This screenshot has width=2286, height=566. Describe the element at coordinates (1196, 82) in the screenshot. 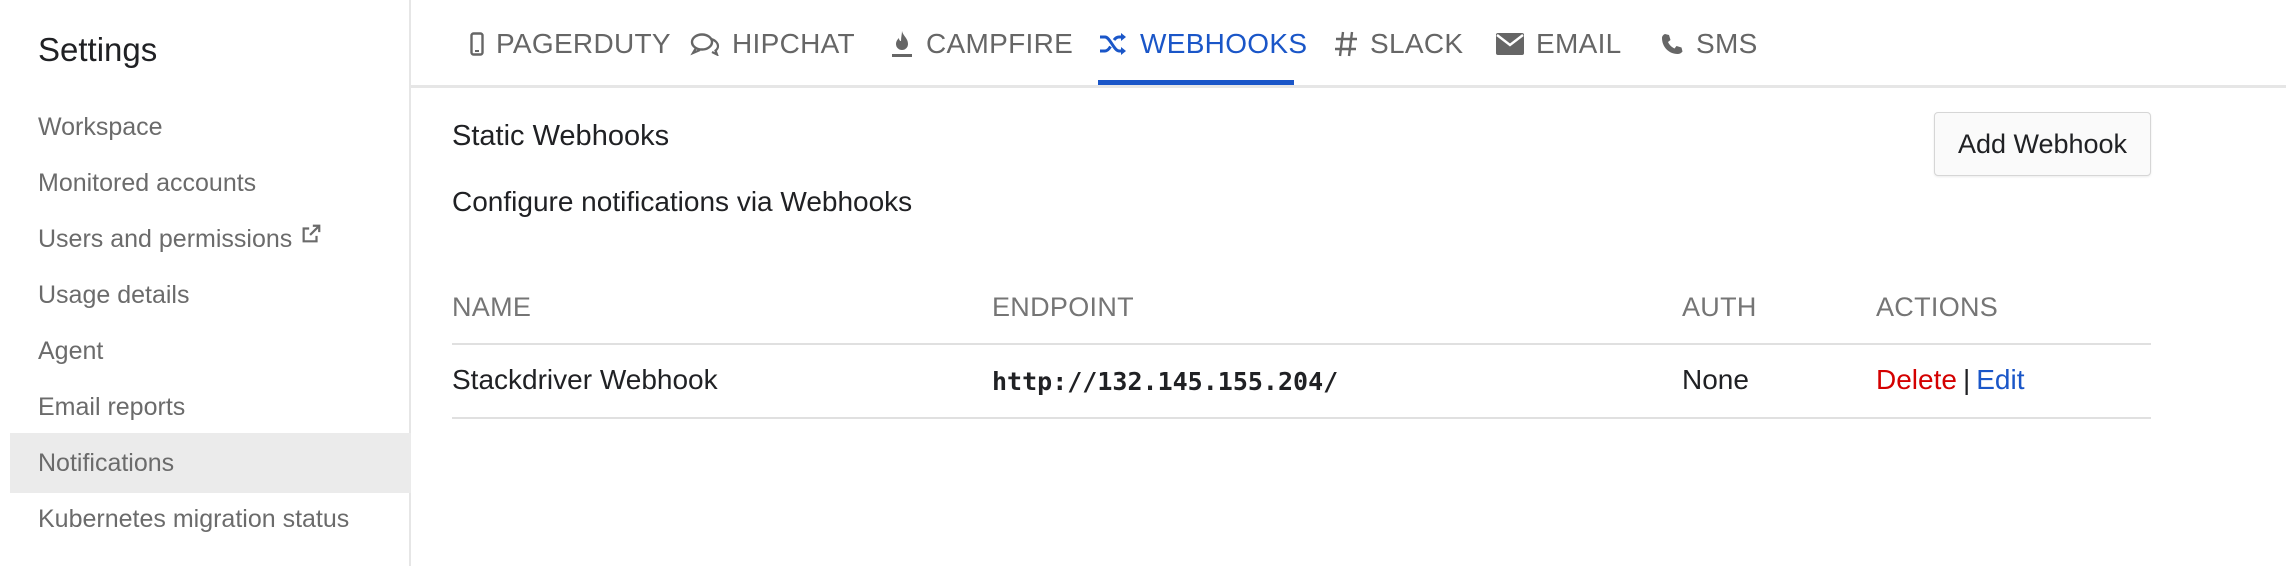

I see `active-tab-indicator` at that location.